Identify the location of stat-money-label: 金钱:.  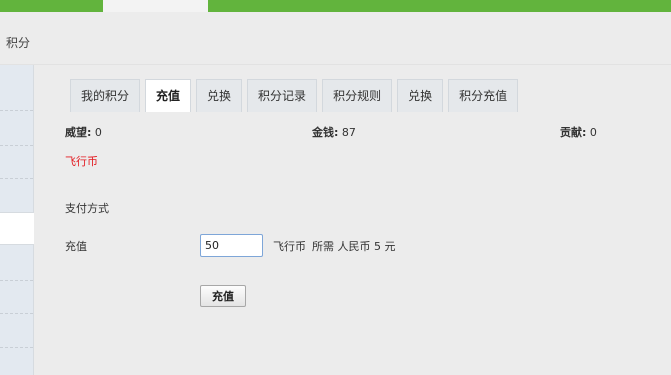
(325, 132).